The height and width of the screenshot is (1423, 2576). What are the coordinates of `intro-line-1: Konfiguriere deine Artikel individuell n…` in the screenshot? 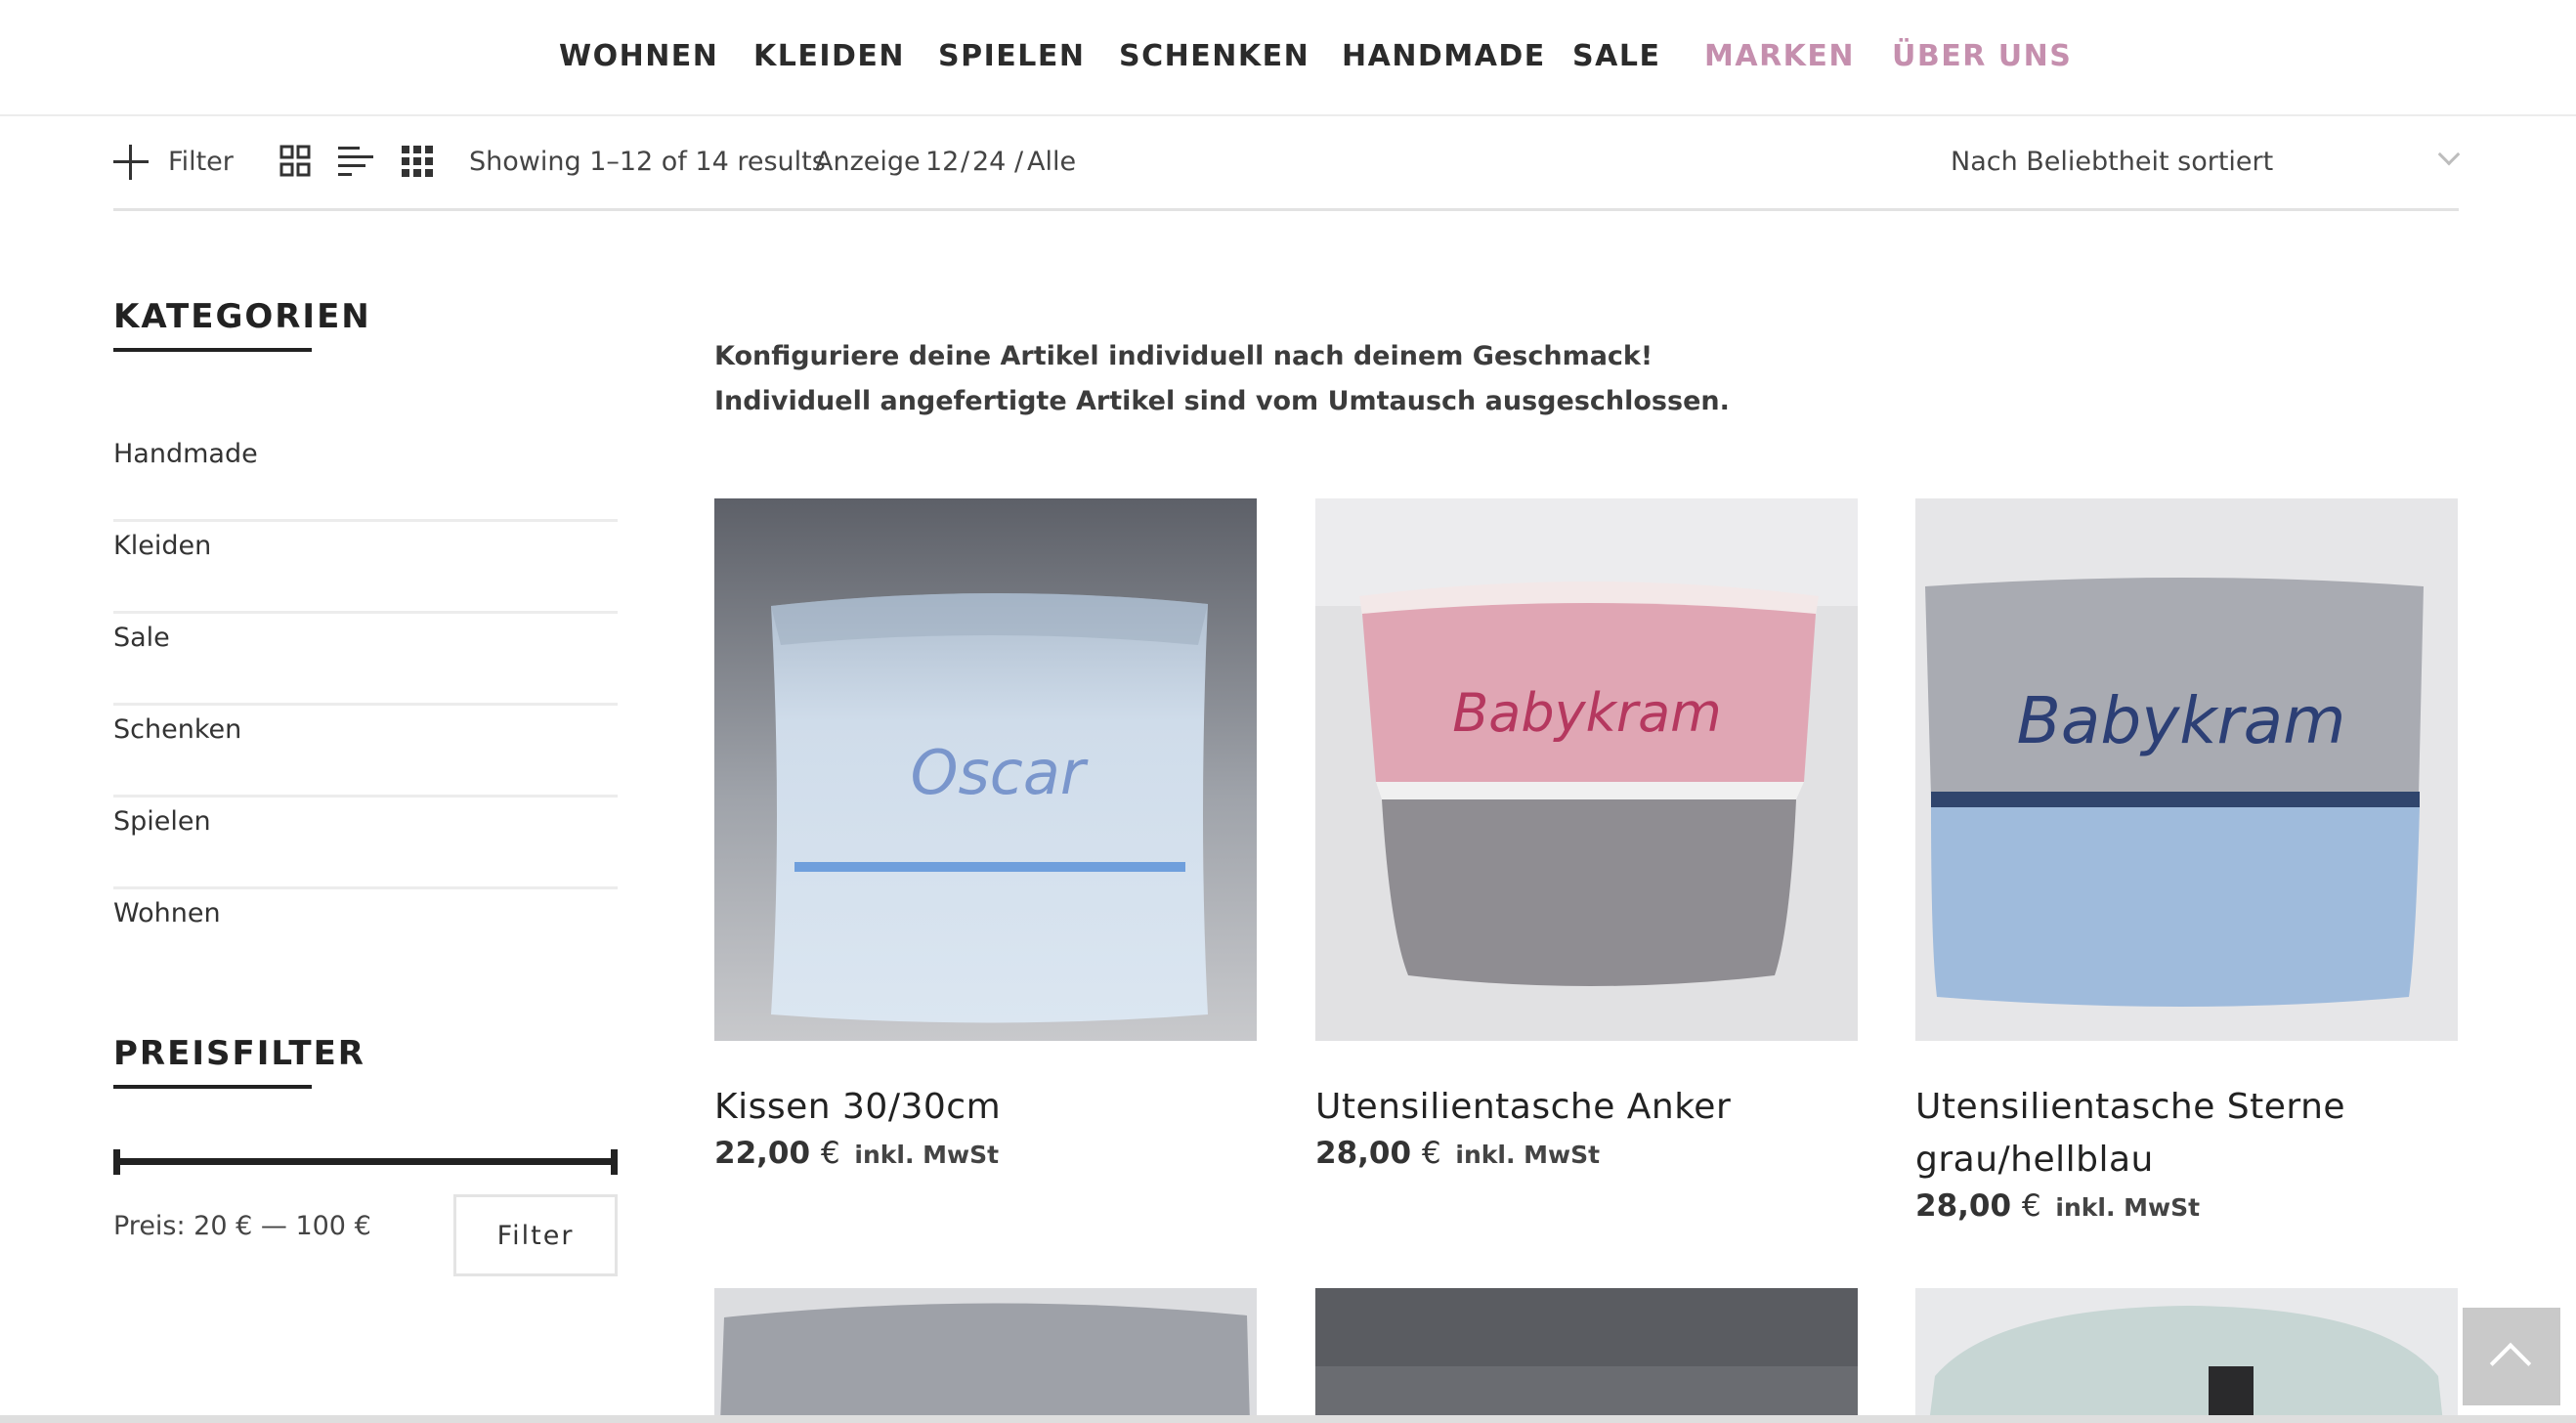 It's located at (1183, 356).